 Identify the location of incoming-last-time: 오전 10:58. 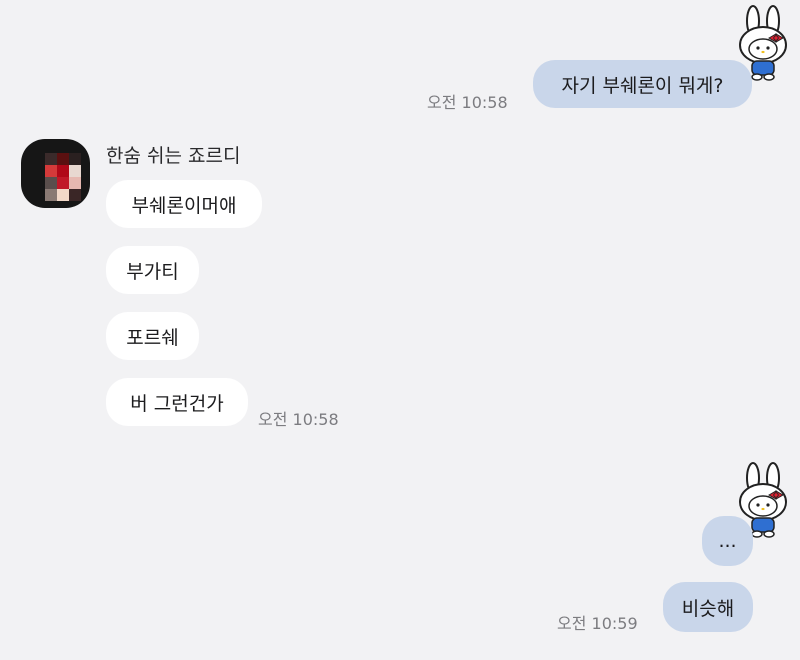
(298, 419).